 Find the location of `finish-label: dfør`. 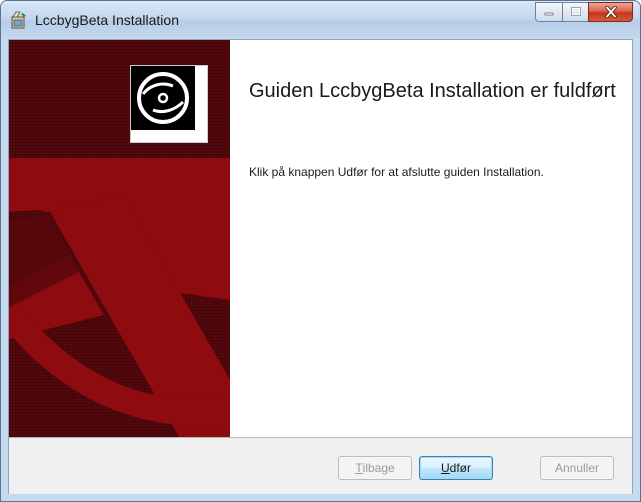

finish-label: dfør is located at coordinates (460, 468).